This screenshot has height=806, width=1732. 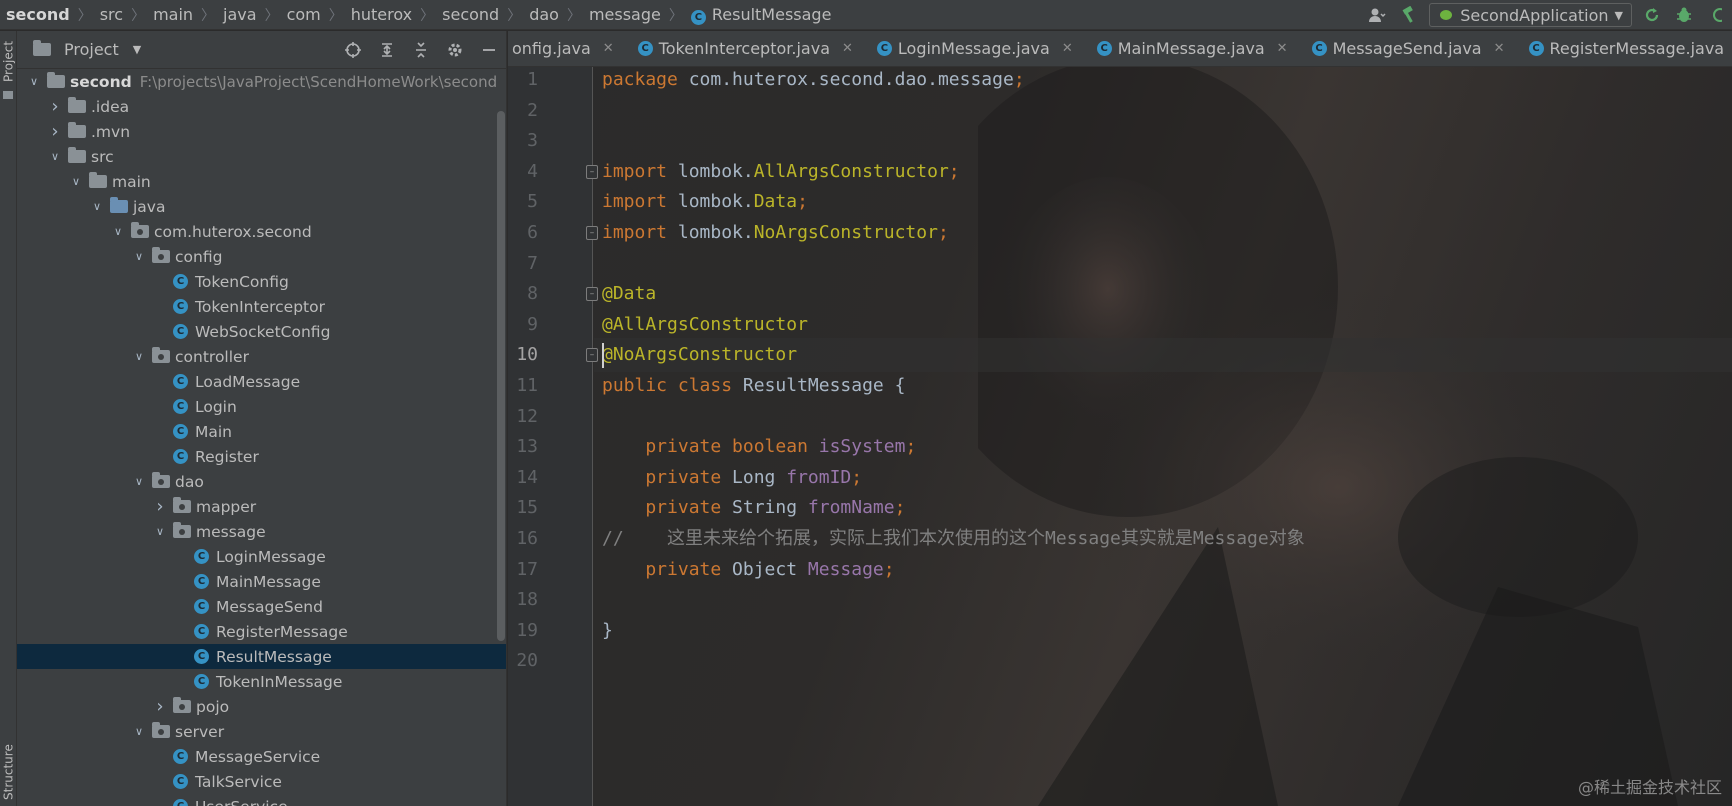 What do you see at coordinates (1192, 48) in the screenshot?
I see `editor-tab: C MainMessage.java ✕` at bounding box center [1192, 48].